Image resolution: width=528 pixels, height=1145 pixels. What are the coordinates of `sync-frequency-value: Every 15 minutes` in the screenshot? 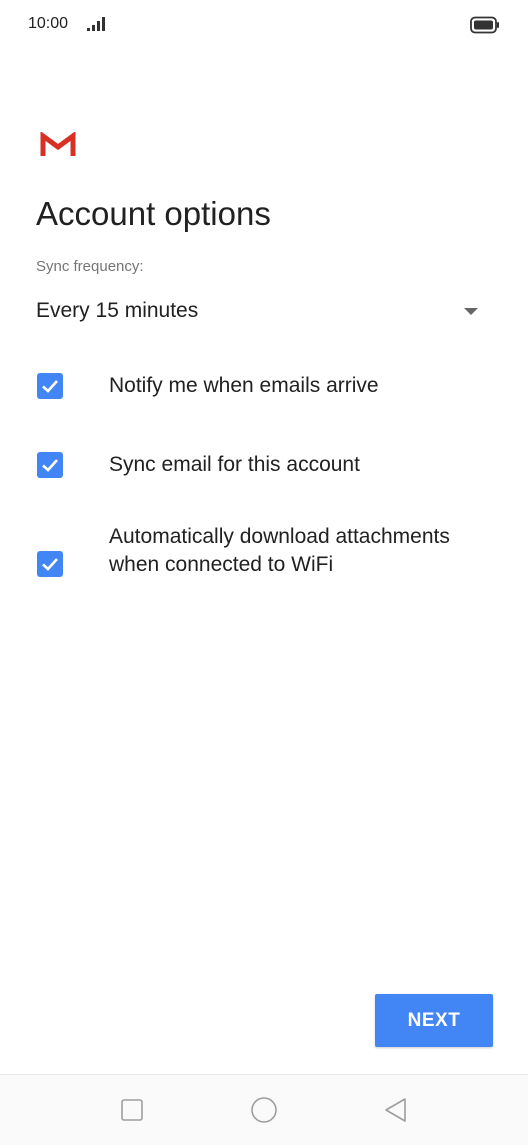 It's located at (117, 310).